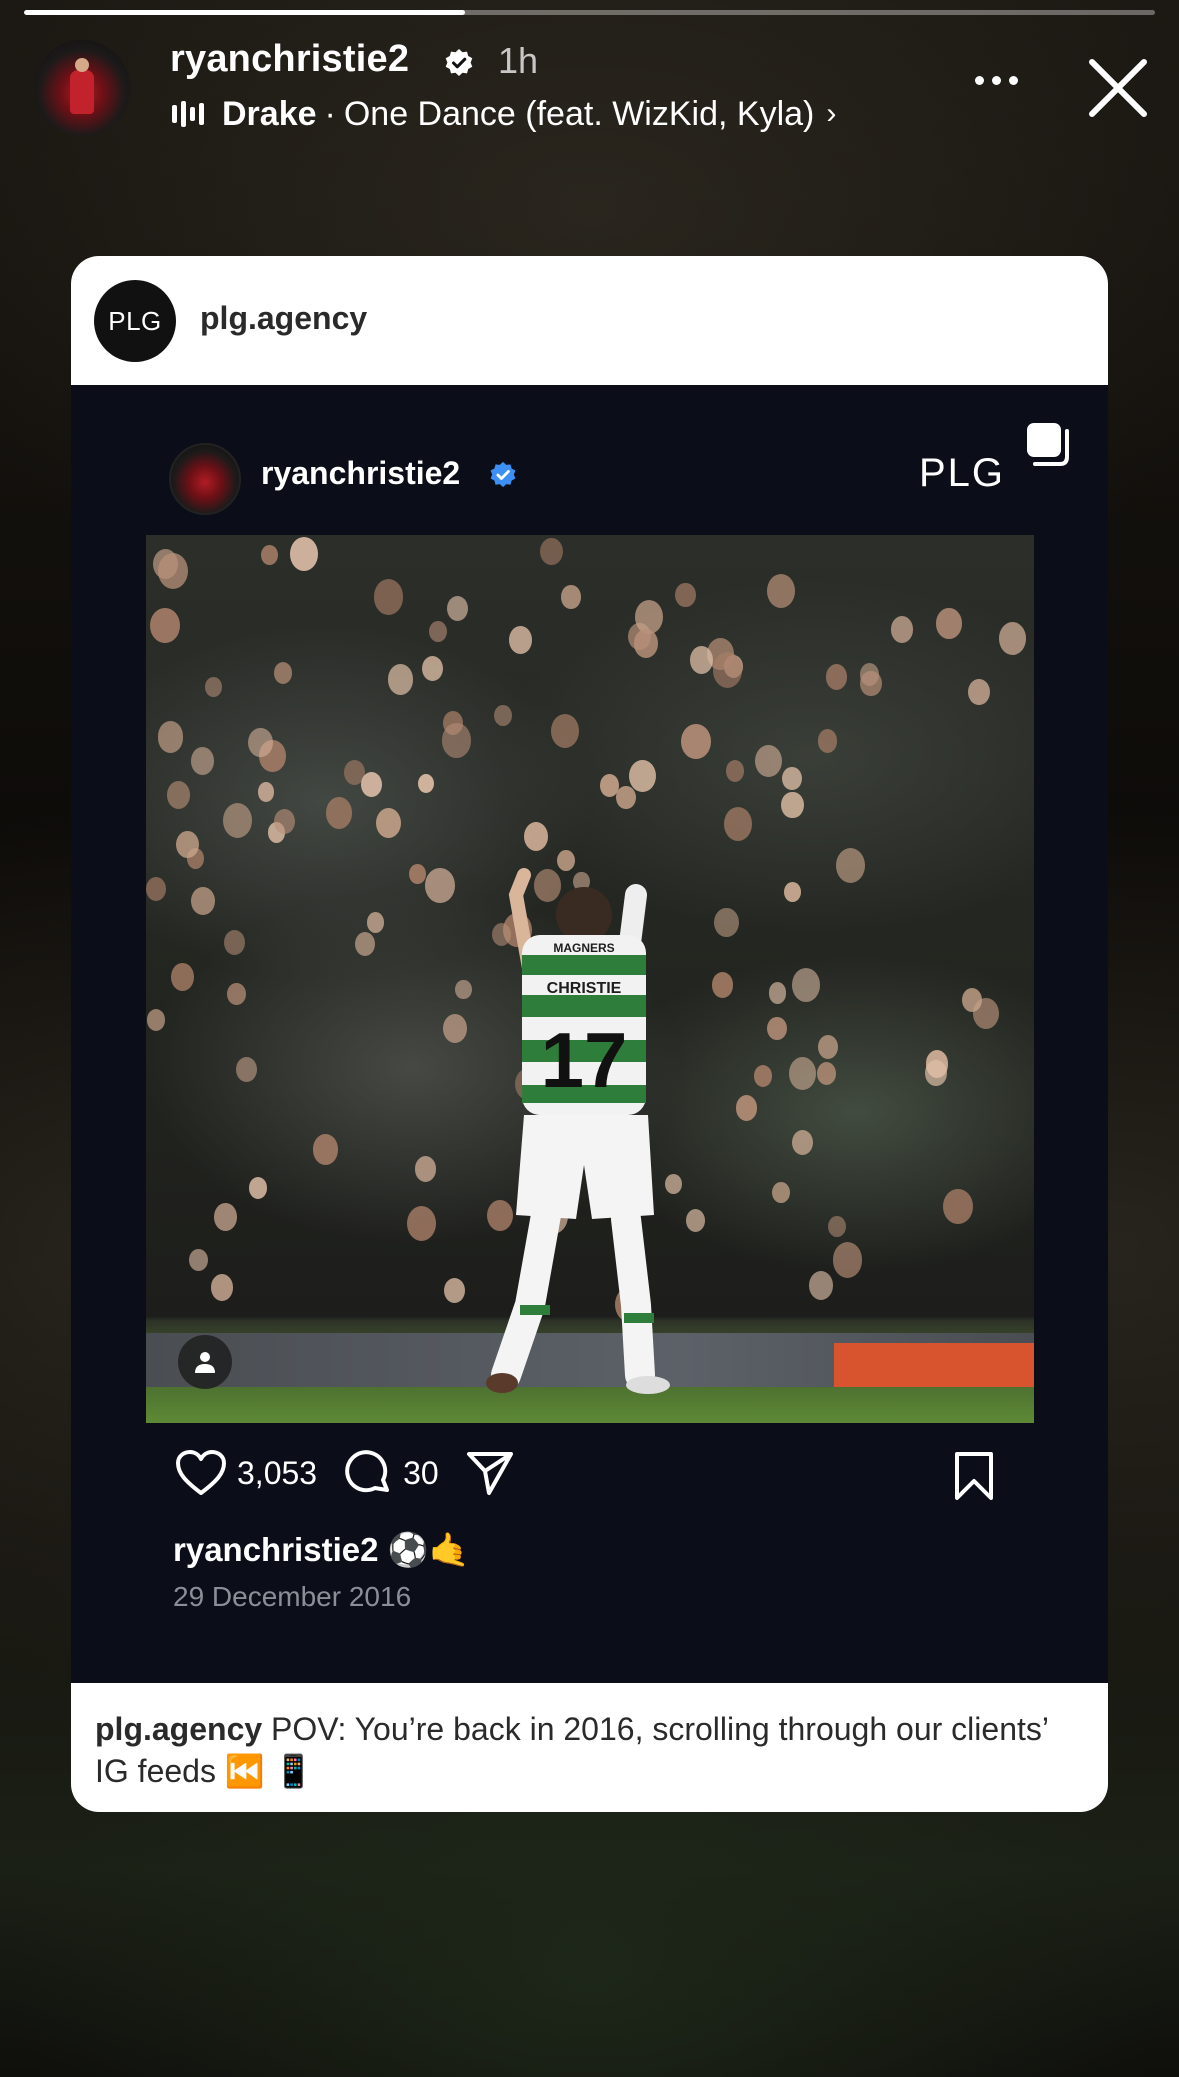 This screenshot has height=2077, width=1179. I want to click on player-figure: MAGNERS CHRISTIE 17, so click(578, 1131).